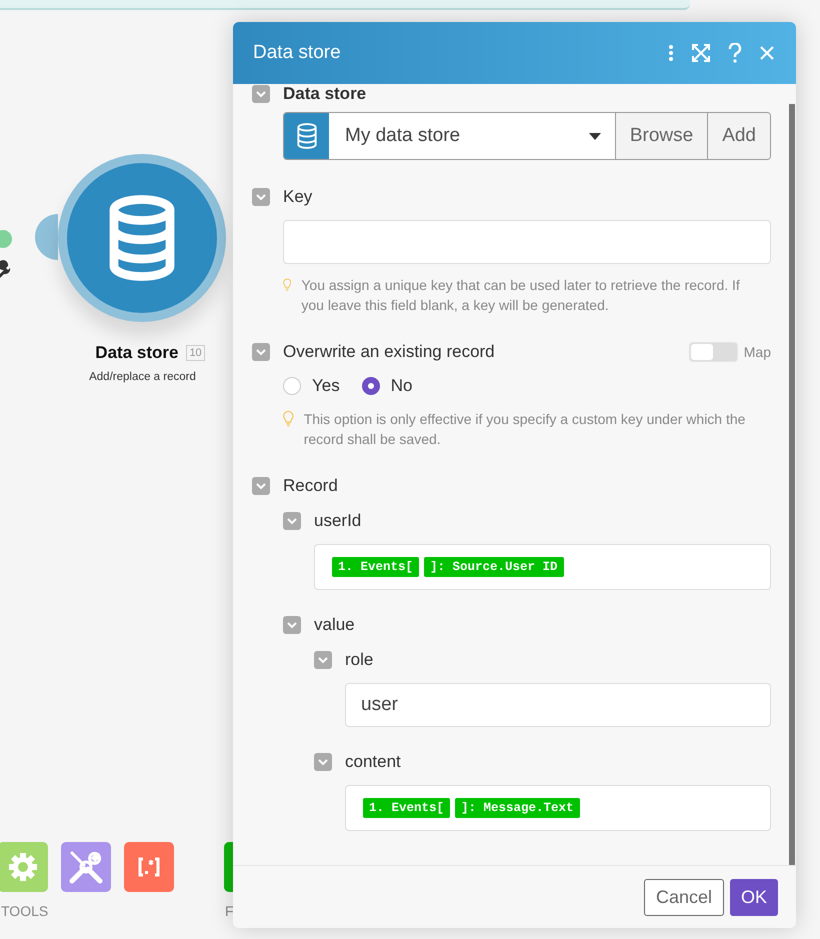  Describe the element at coordinates (46, 237) in the screenshot. I see `connector-handle` at that location.